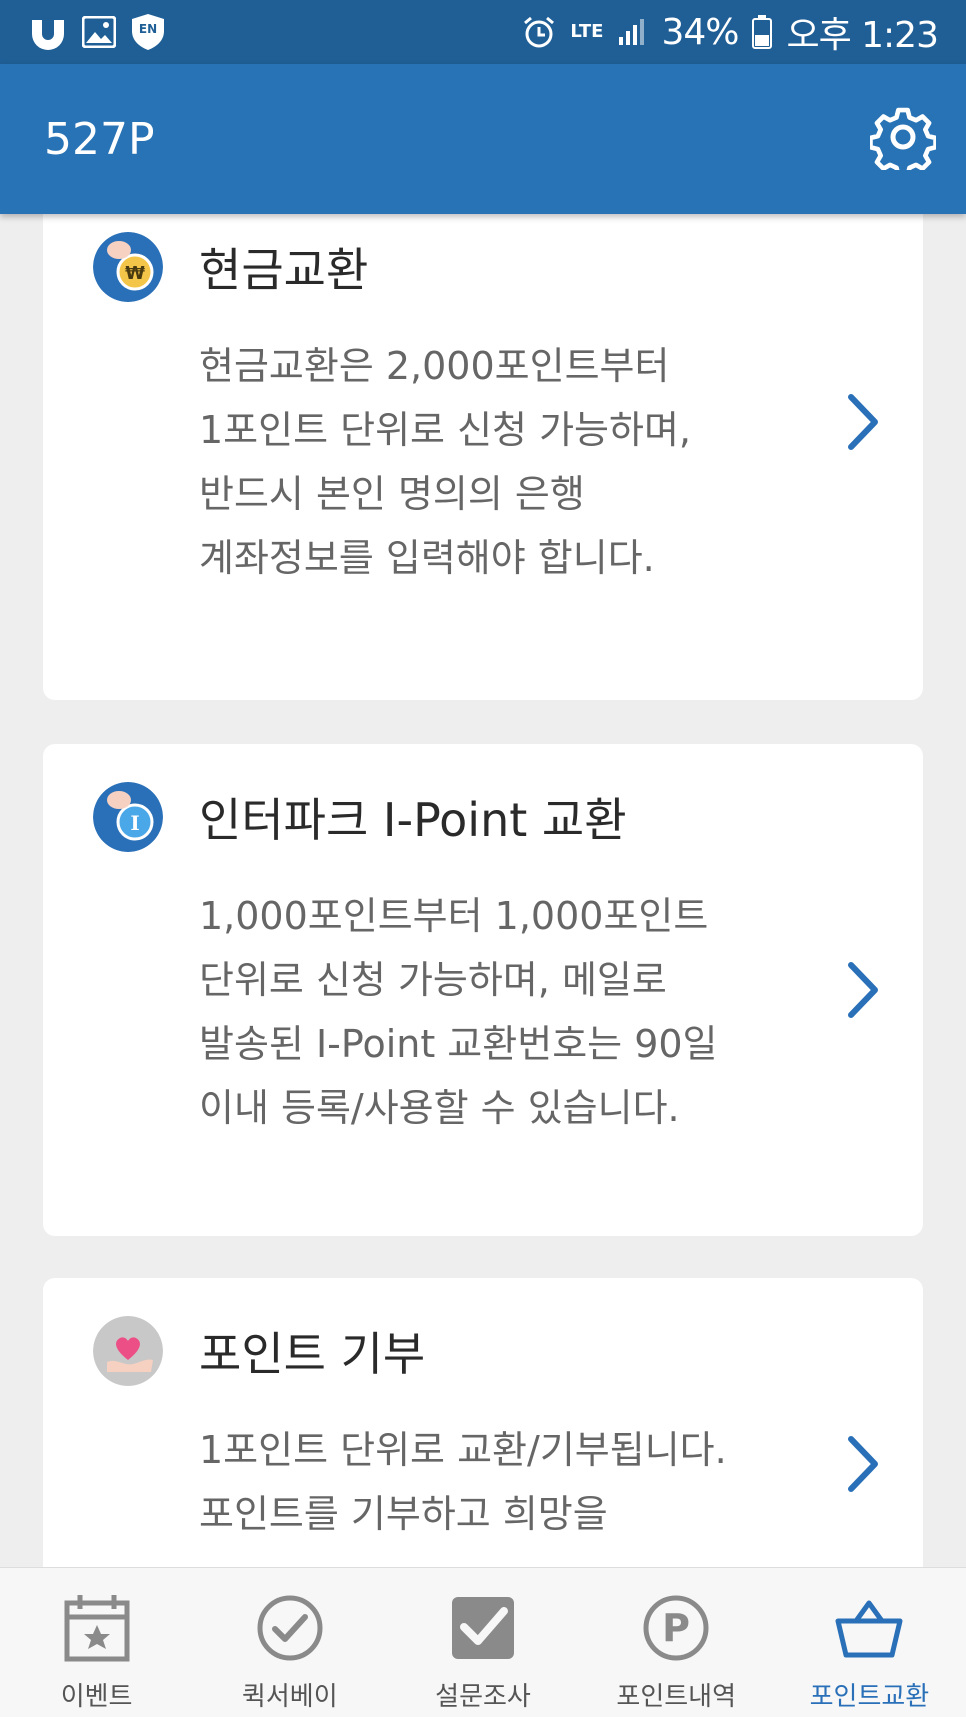 This screenshot has height=1717, width=966. What do you see at coordinates (134, 823) in the screenshot?
I see `svg-text: I` at bounding box center [134, 823].